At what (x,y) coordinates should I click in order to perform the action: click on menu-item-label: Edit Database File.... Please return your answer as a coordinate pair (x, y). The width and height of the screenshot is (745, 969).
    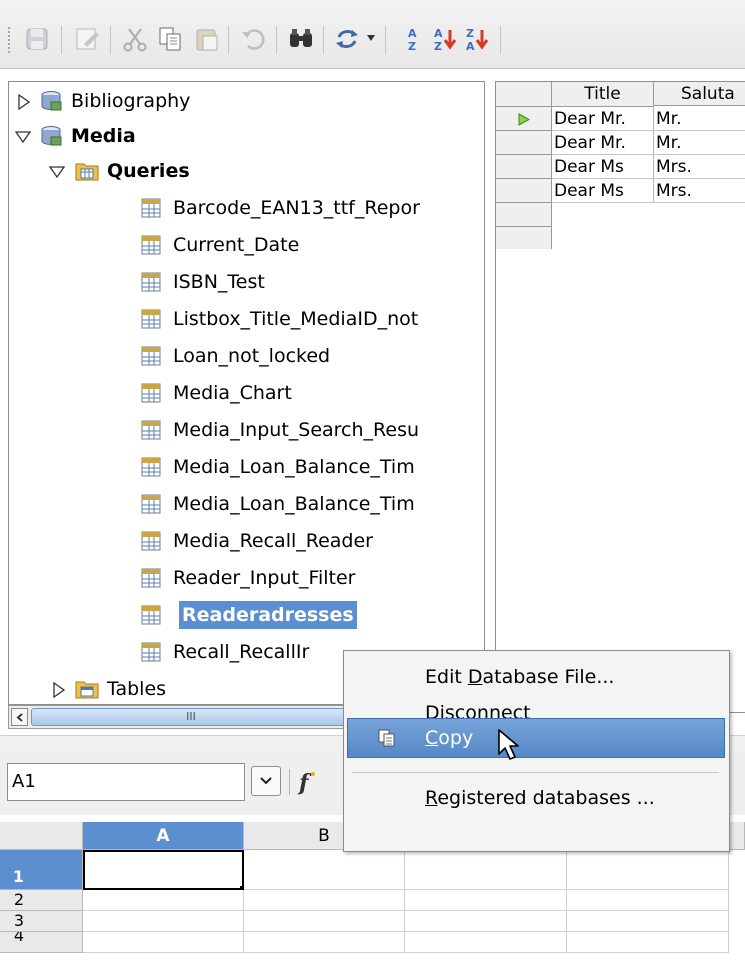
    Looking at the image, I should click on (520, 677).